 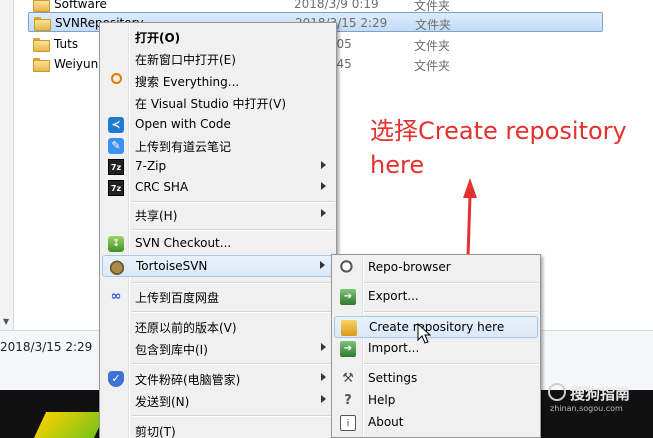 What do you see at coordinates (348, 268) in the screenshot?
I see `repo-browser-icon` at bounding box center [348, 268].